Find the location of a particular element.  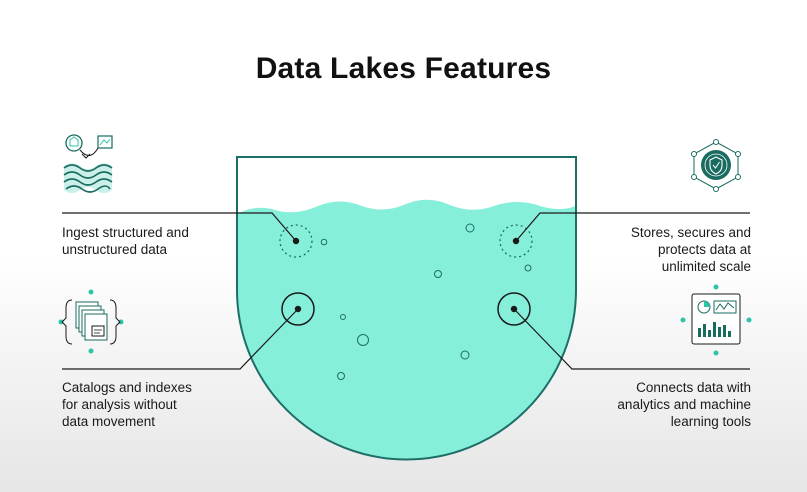

feature-catalogs-line-1: Catalogs and indexes is located at coordinates (127, 387).